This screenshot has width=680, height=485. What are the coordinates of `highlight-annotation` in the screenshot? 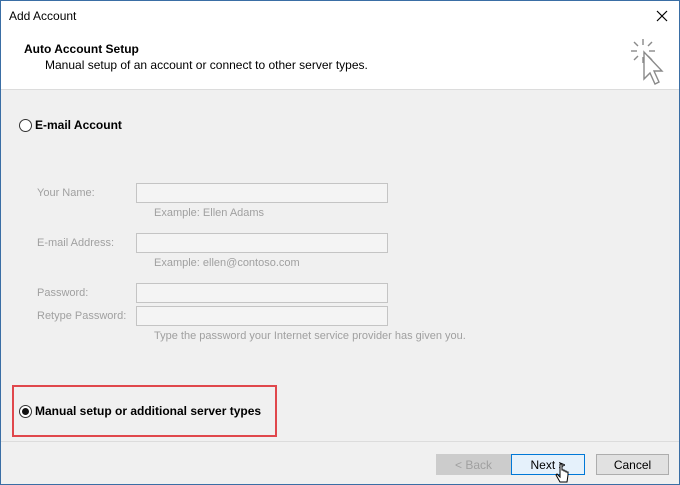 It's located at (144, 411).